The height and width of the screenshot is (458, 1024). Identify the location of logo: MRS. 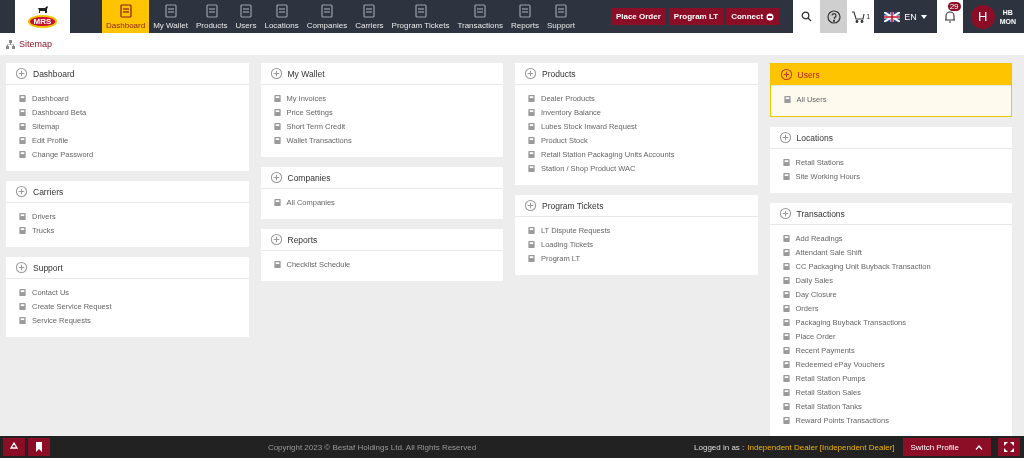
(42, 16).